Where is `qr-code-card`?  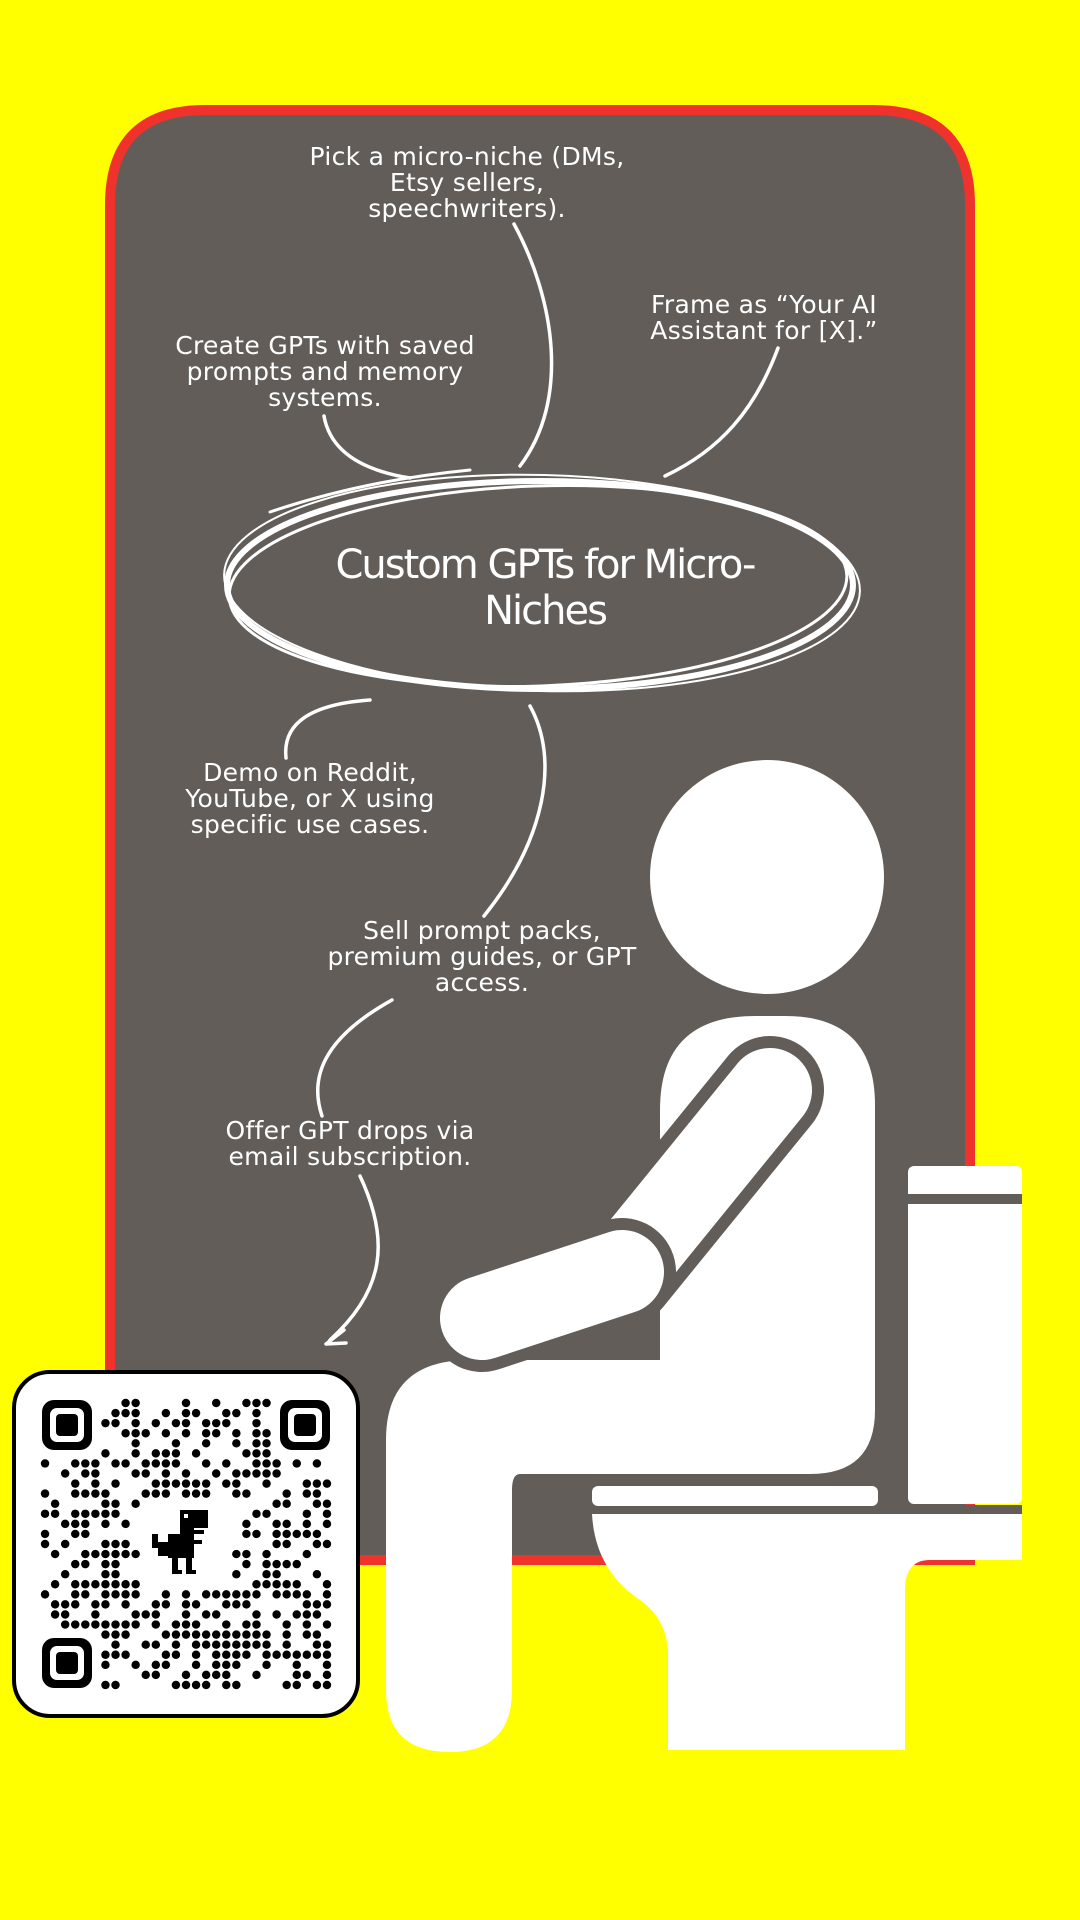
qr-code-card is located at coordinates (186, 1544).